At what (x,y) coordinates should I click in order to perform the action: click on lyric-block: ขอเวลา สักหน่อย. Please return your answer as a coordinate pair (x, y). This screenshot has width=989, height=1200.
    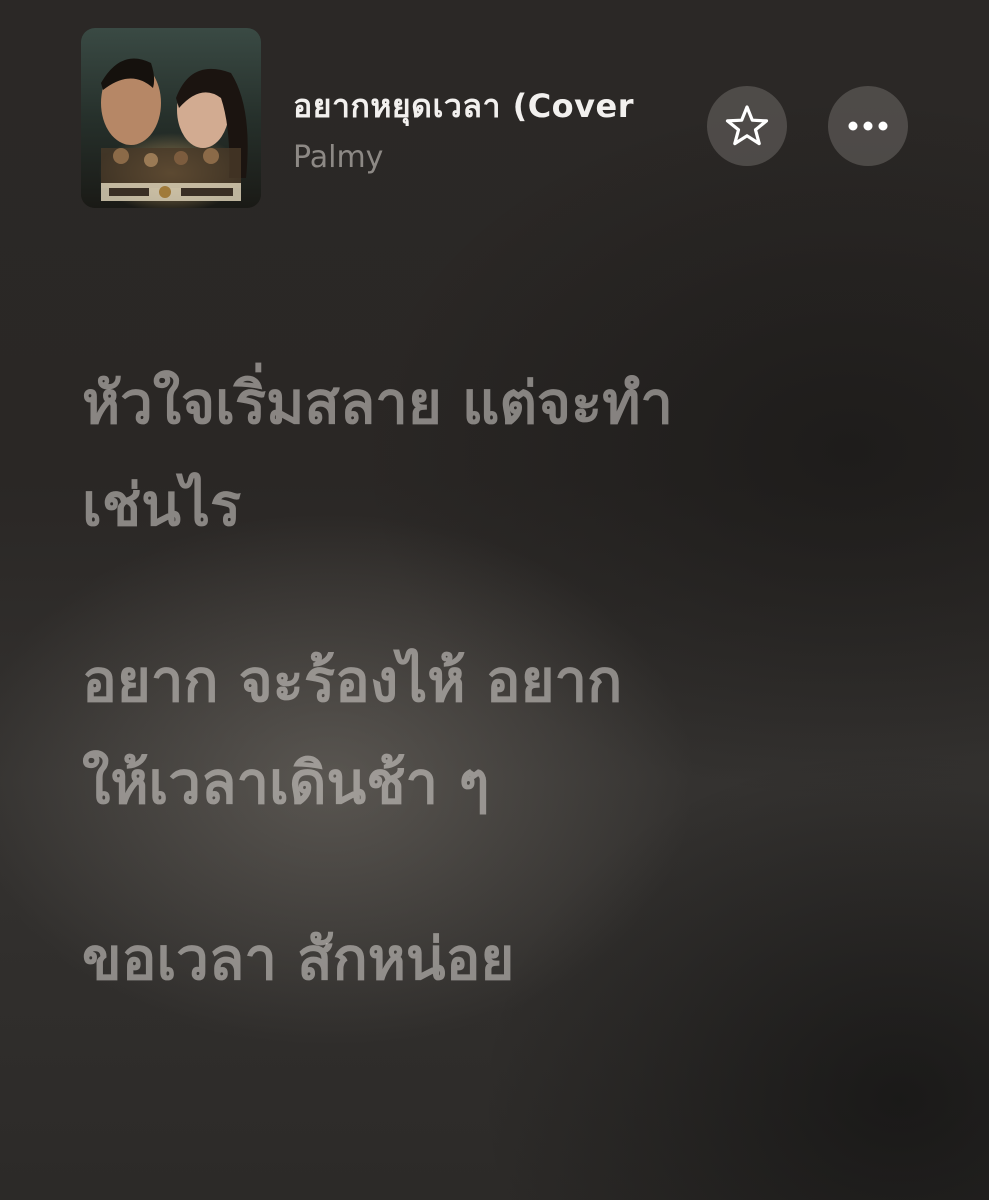
    Looking at the image, I should click on (522, 959).